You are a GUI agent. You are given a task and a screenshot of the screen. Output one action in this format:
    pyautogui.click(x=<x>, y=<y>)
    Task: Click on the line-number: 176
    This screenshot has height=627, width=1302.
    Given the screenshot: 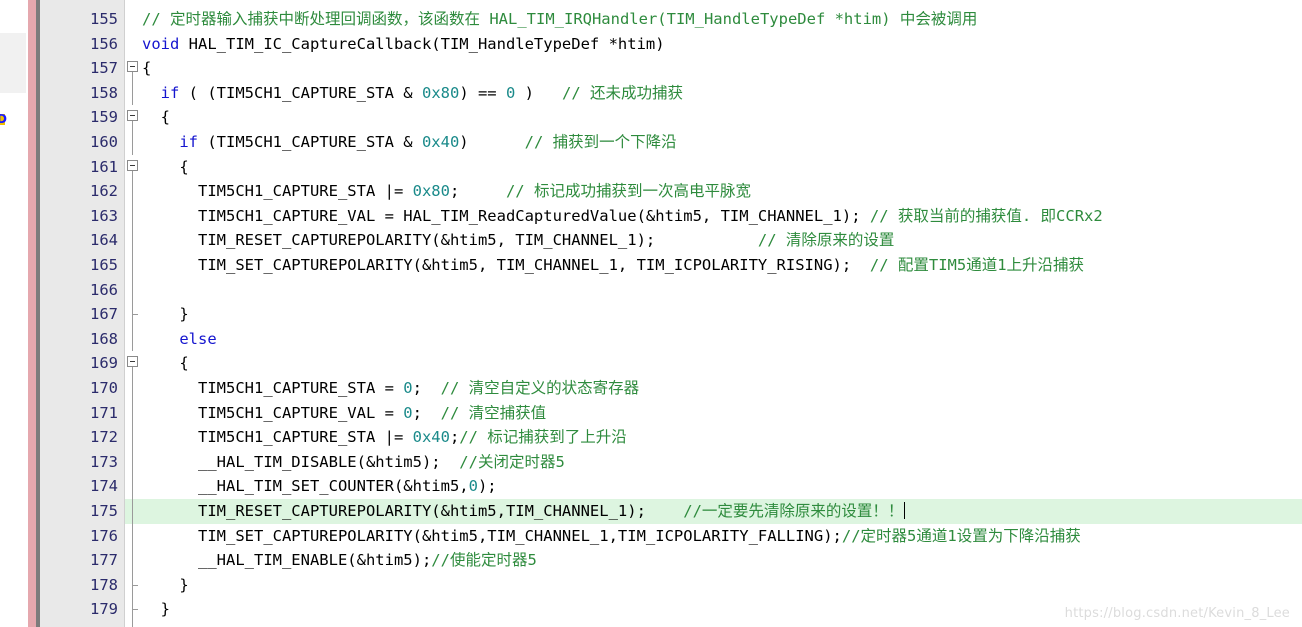 What is the action you would take?
    pyautogui.click(x=104, y=535)
    